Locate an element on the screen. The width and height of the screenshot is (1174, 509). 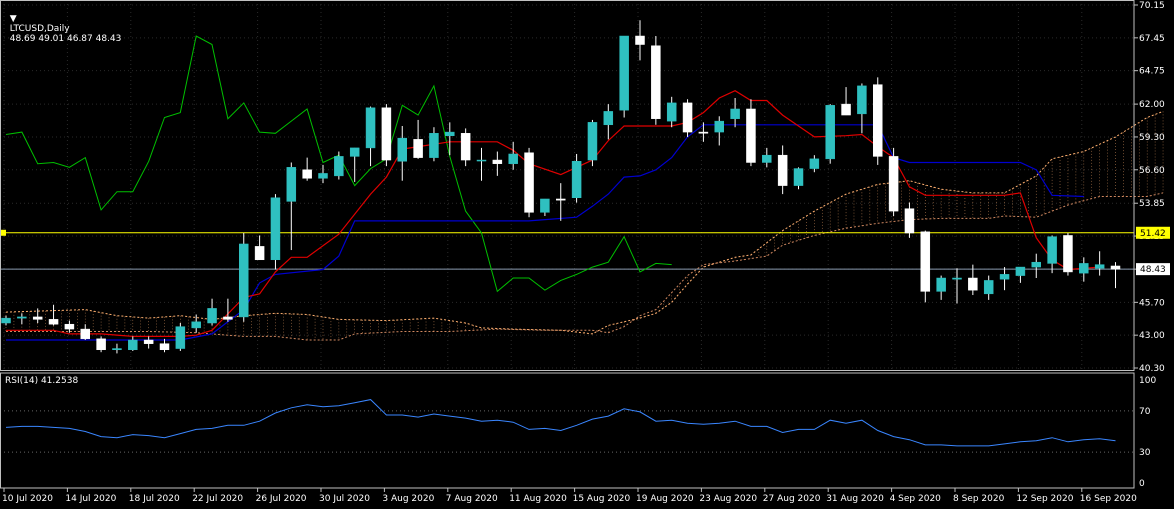
rsi-tick-label: 0 is located at coordinates (1142, 484).